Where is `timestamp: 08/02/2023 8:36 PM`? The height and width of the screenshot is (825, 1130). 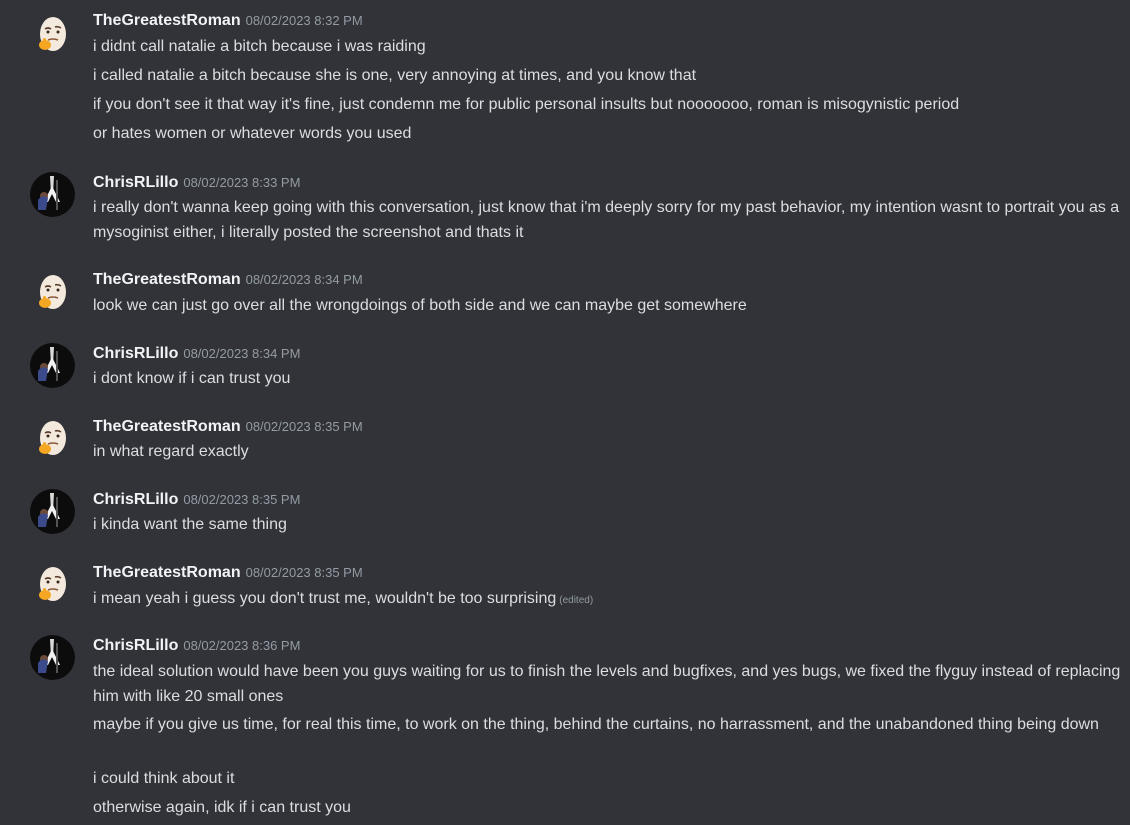
timestamp: 08/02/2023 8:36 PM is located at coordinates (242, 645).